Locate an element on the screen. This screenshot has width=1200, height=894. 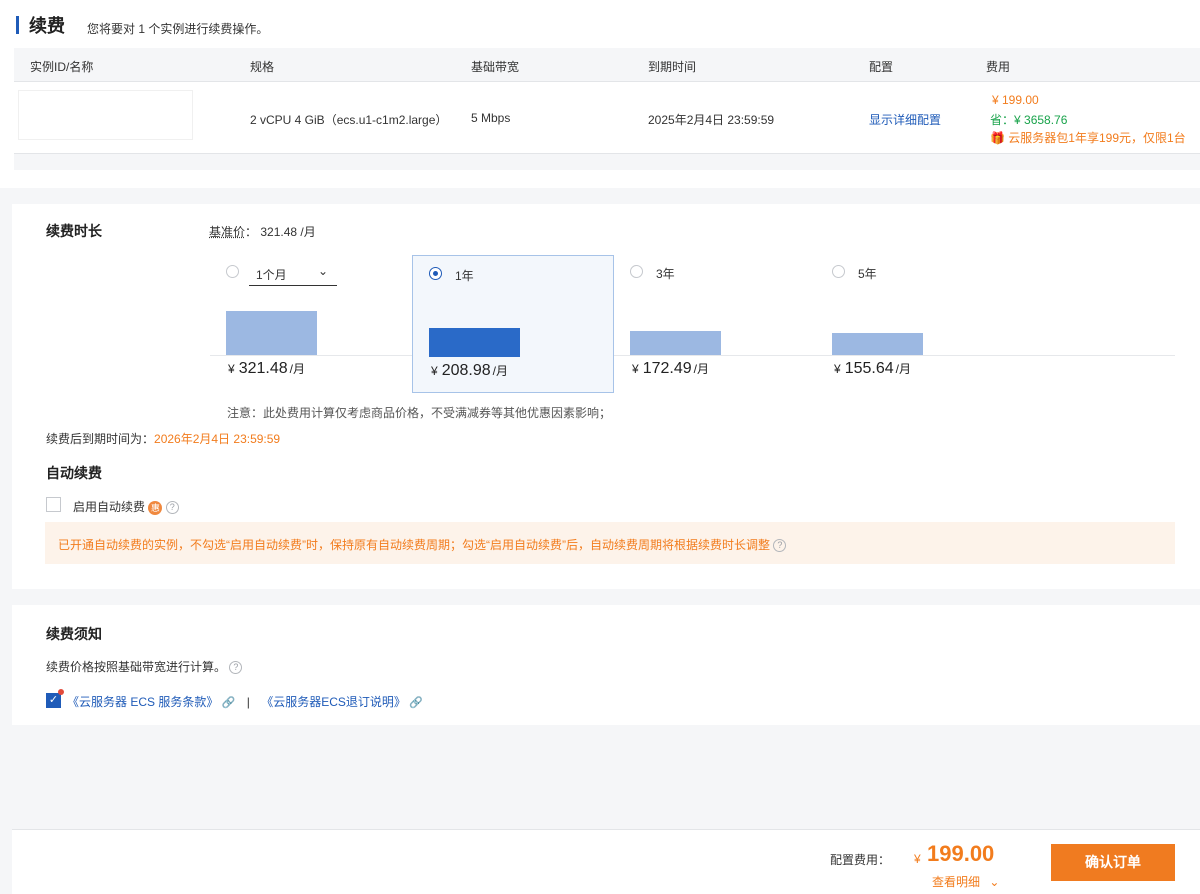
column-header-bandwidth: 基础带宽 is located at coordinates (495, 67).